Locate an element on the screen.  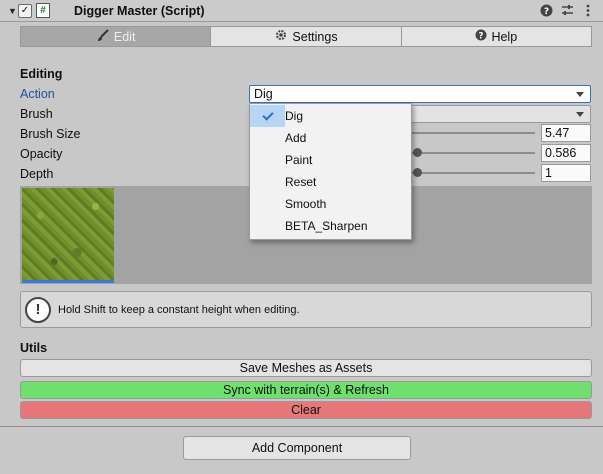
menu-item-beta-sharpen: BETA_Sharpen is located at coordinates (330, 226).